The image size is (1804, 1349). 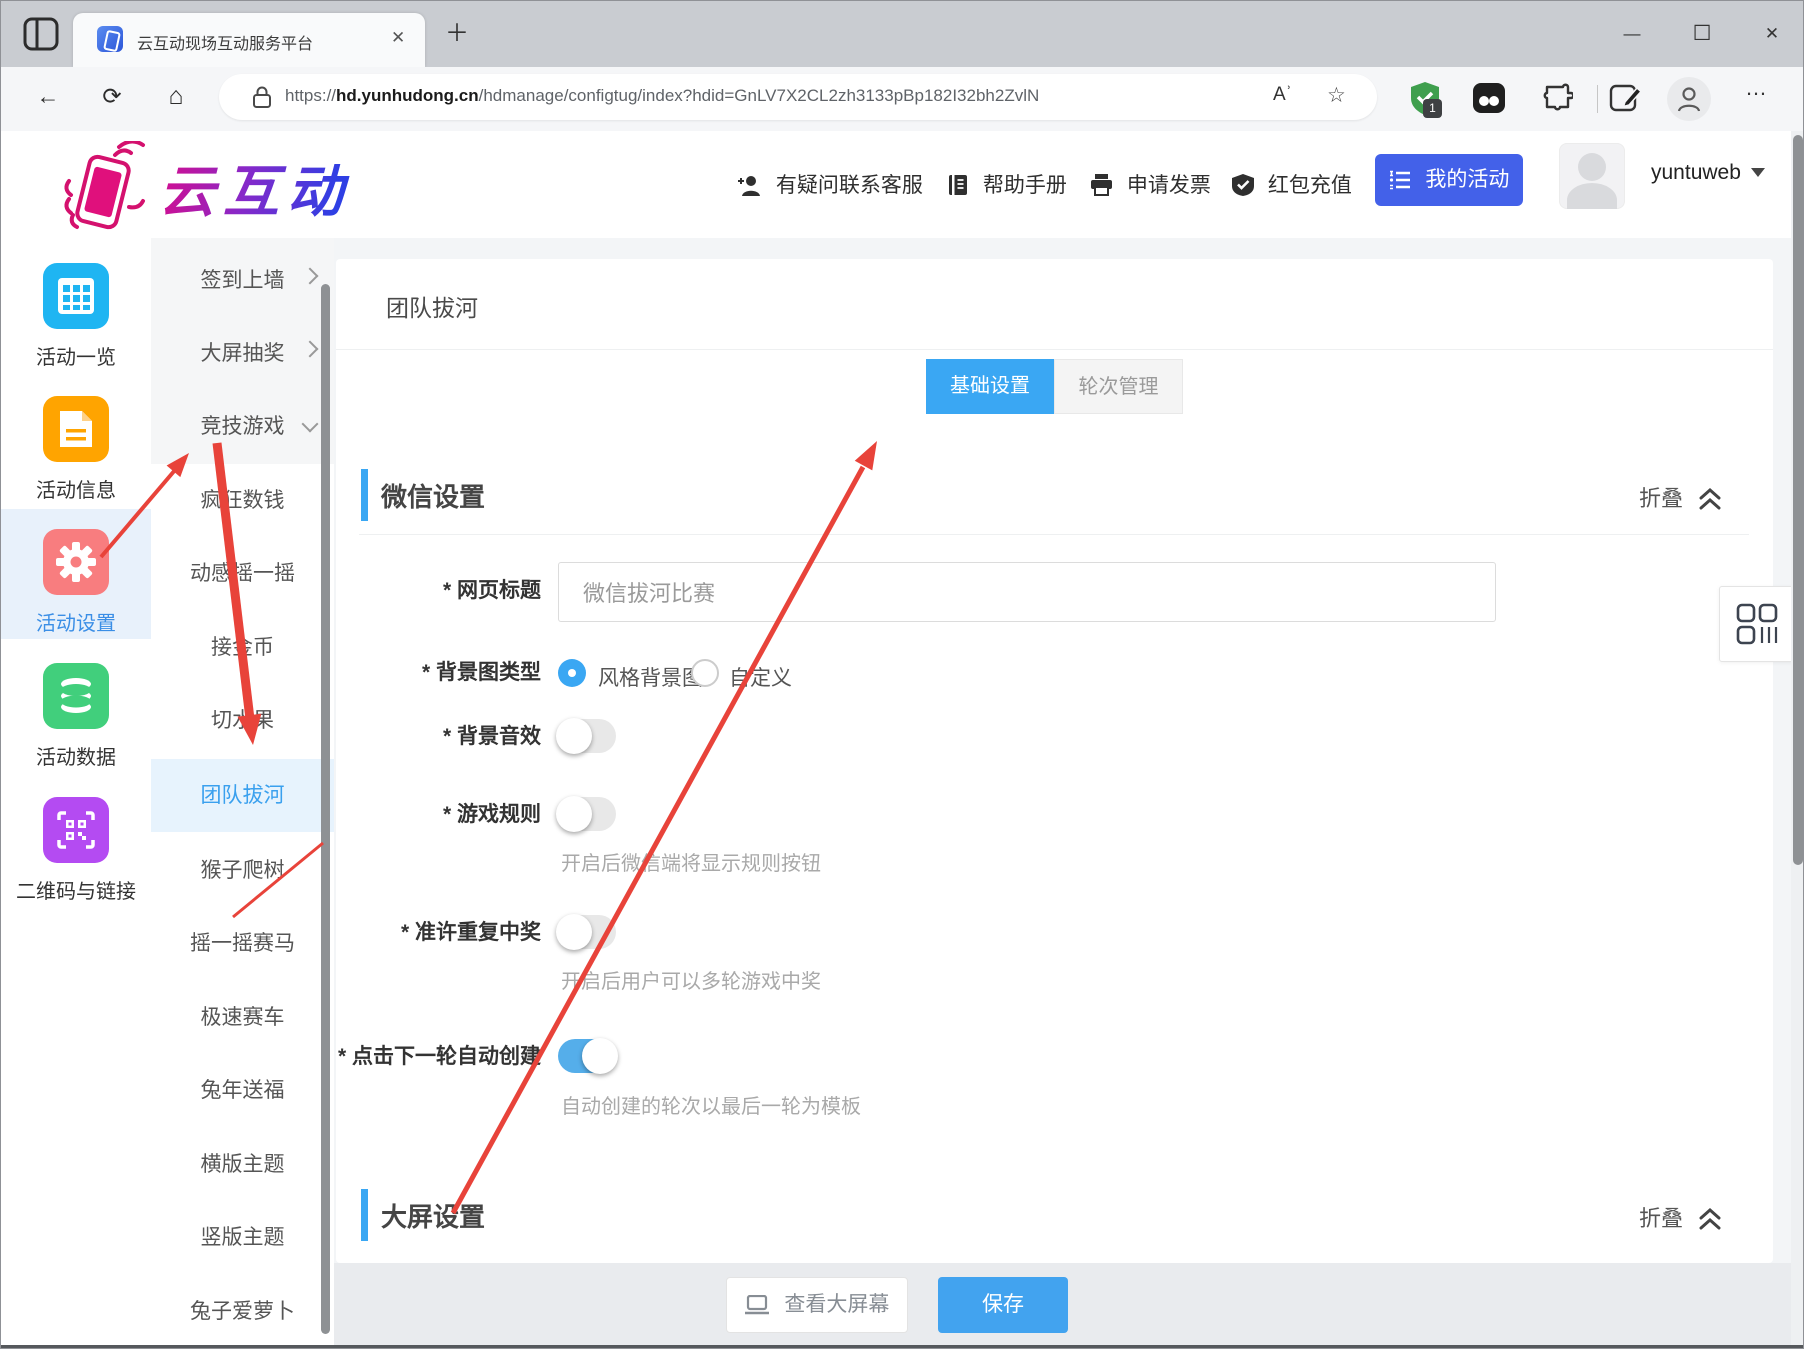 I want to click on divider, so click(x=1054, y=349).